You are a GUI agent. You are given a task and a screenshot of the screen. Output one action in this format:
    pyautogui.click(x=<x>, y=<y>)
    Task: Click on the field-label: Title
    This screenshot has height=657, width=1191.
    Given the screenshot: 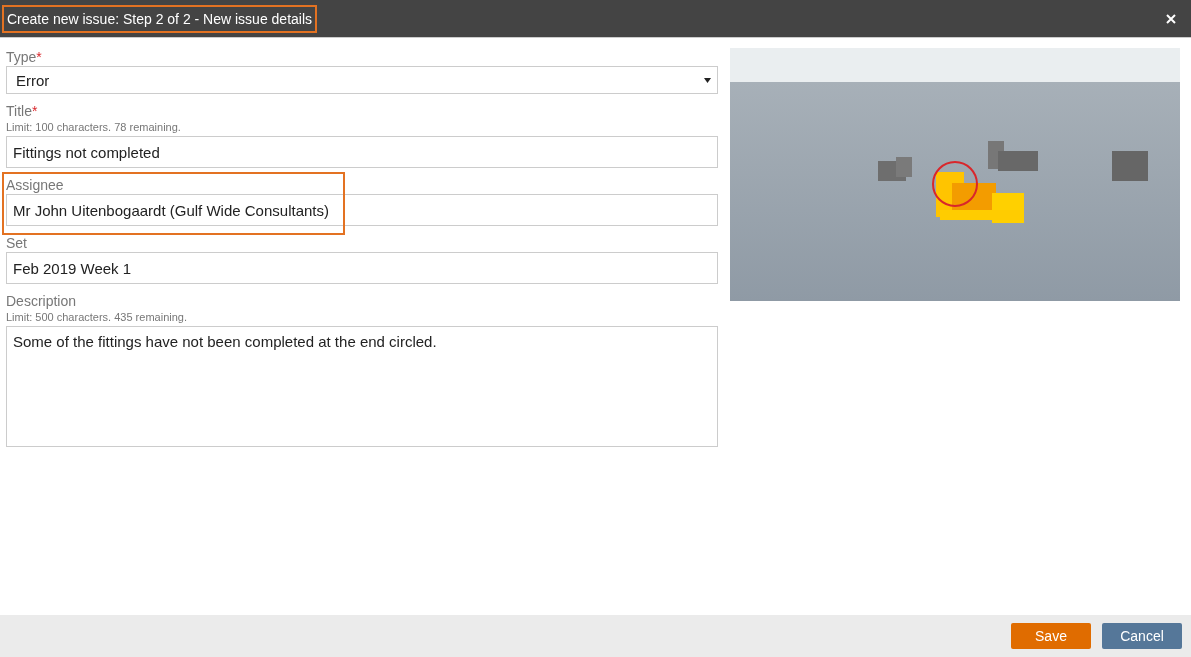 What is the action you would take?
    pyautogui.click(x=19, y=111)
    